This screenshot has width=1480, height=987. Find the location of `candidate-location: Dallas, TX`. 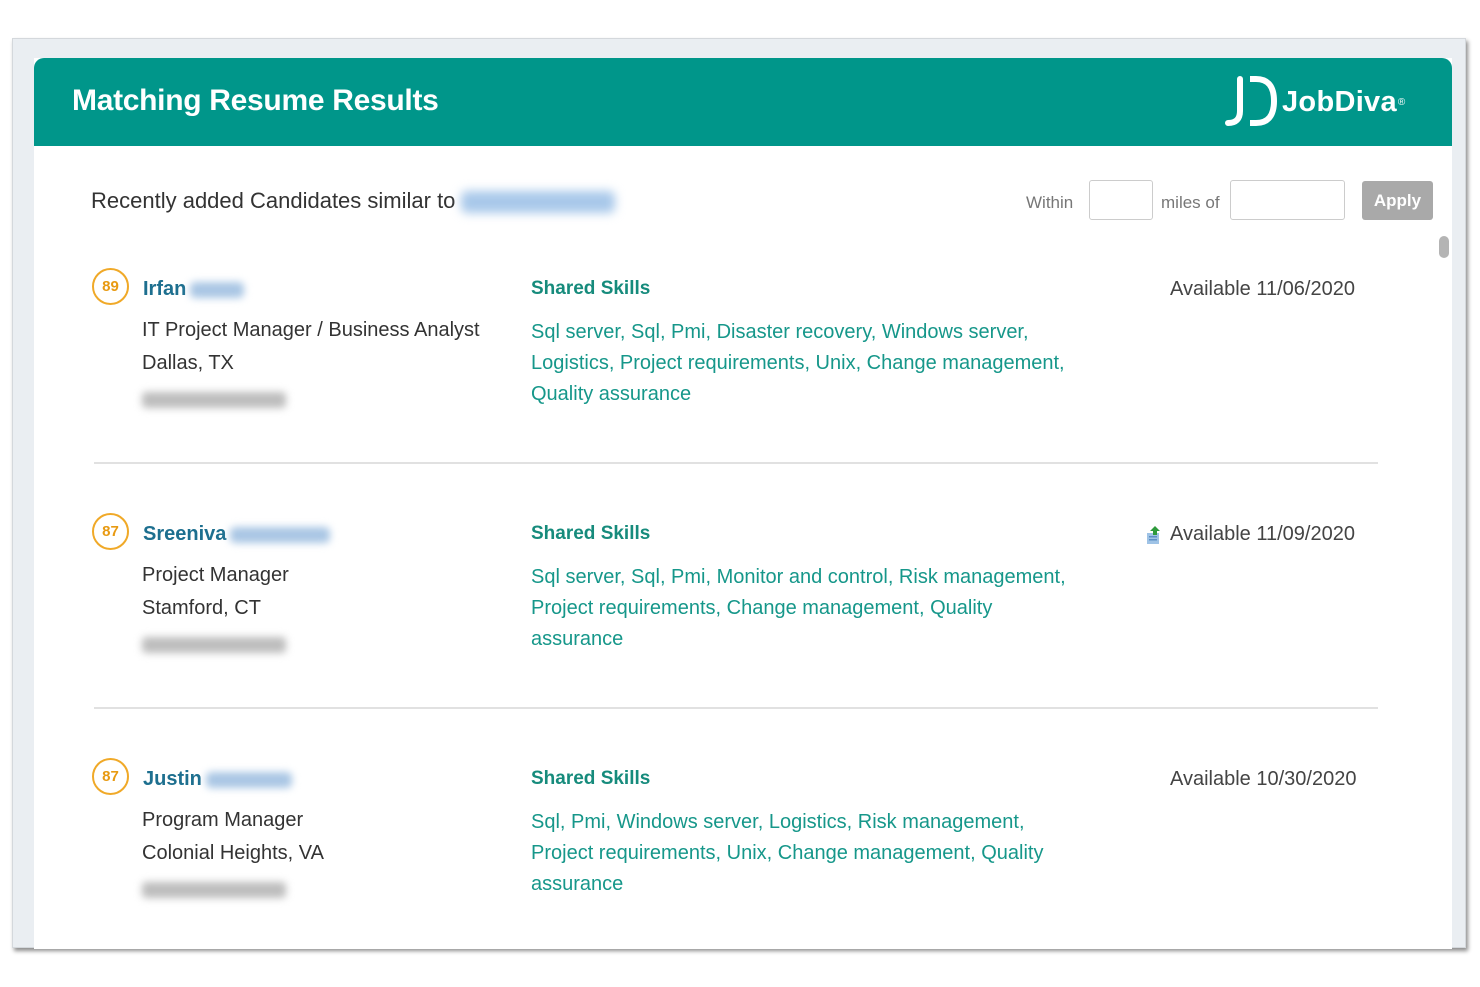

candidate-location: Dallas, TX is located at coordinates (188, 363).